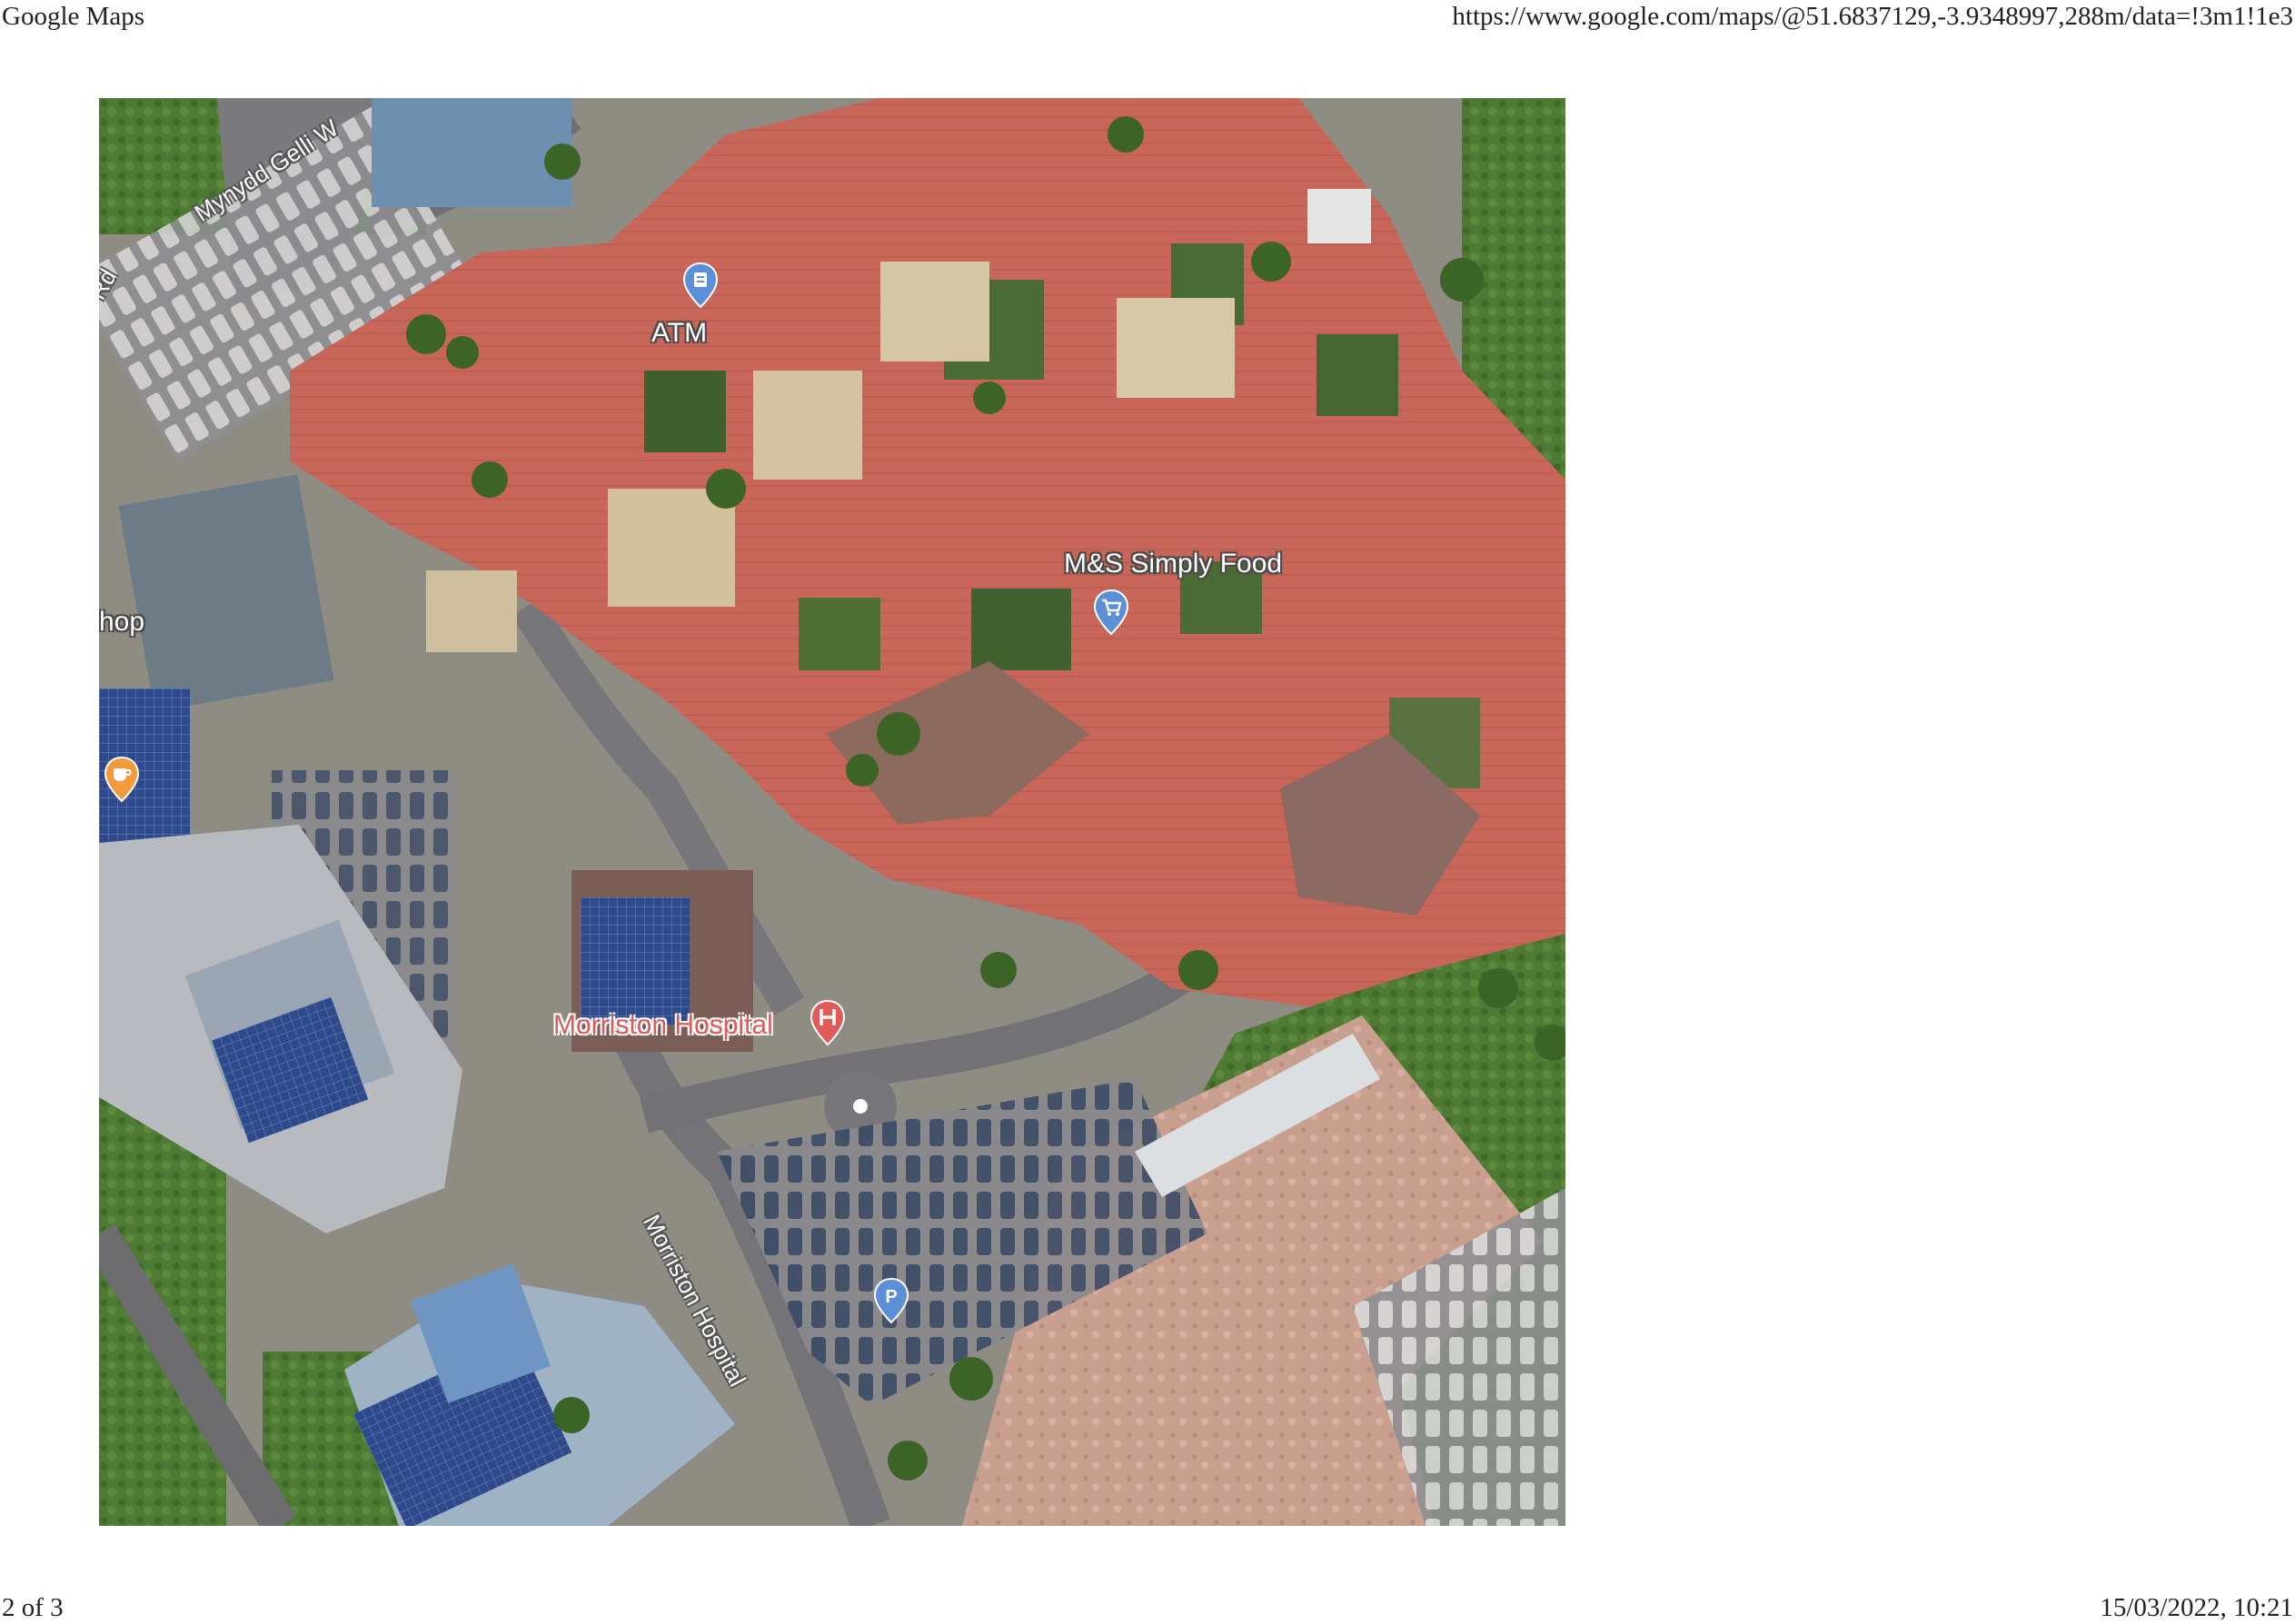 This screenshot has height=1624, width=2295. What do you see at coordinates (33, 1607) in the screenshot?
I see `page-number: 2 of 3` at bounding box center [33, 1607].